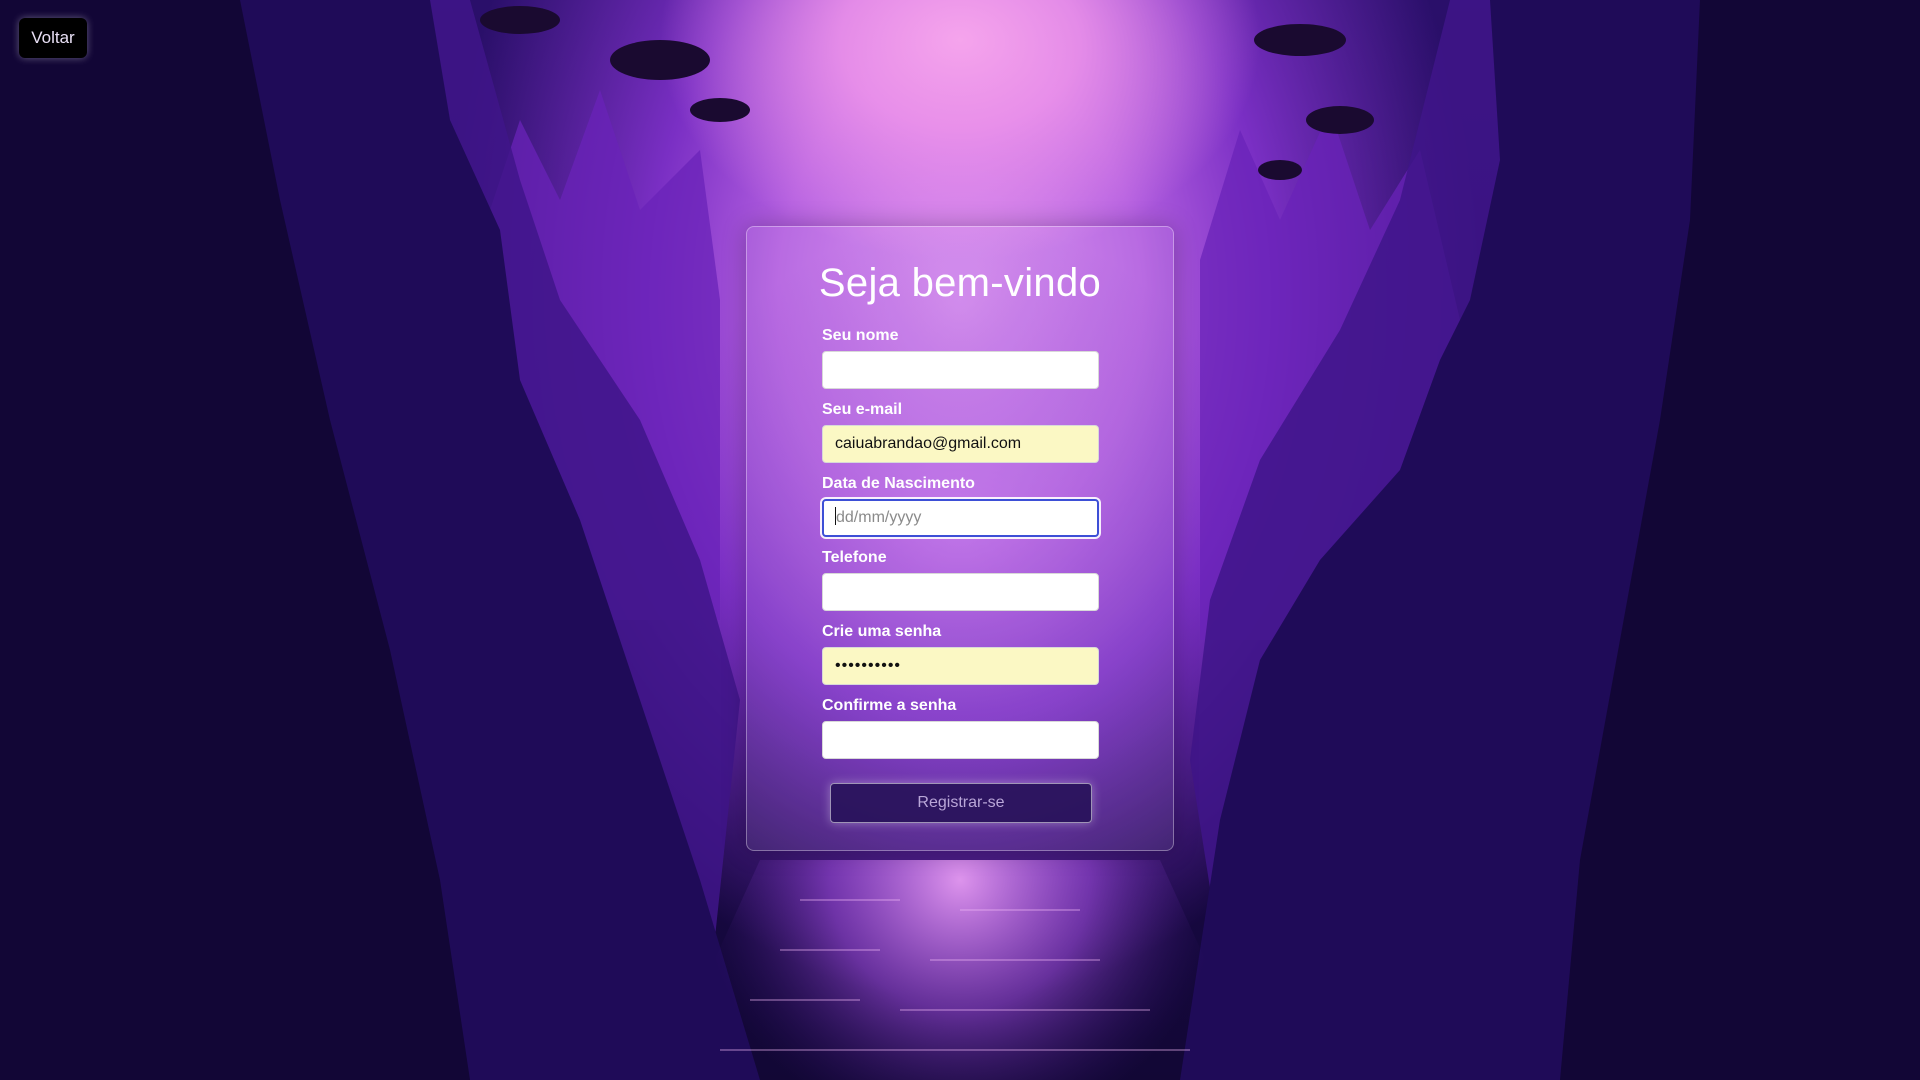  Describe the element at coordinates (960, 666) in the screenshot. I see `password-input: ••••••••••` at that location.